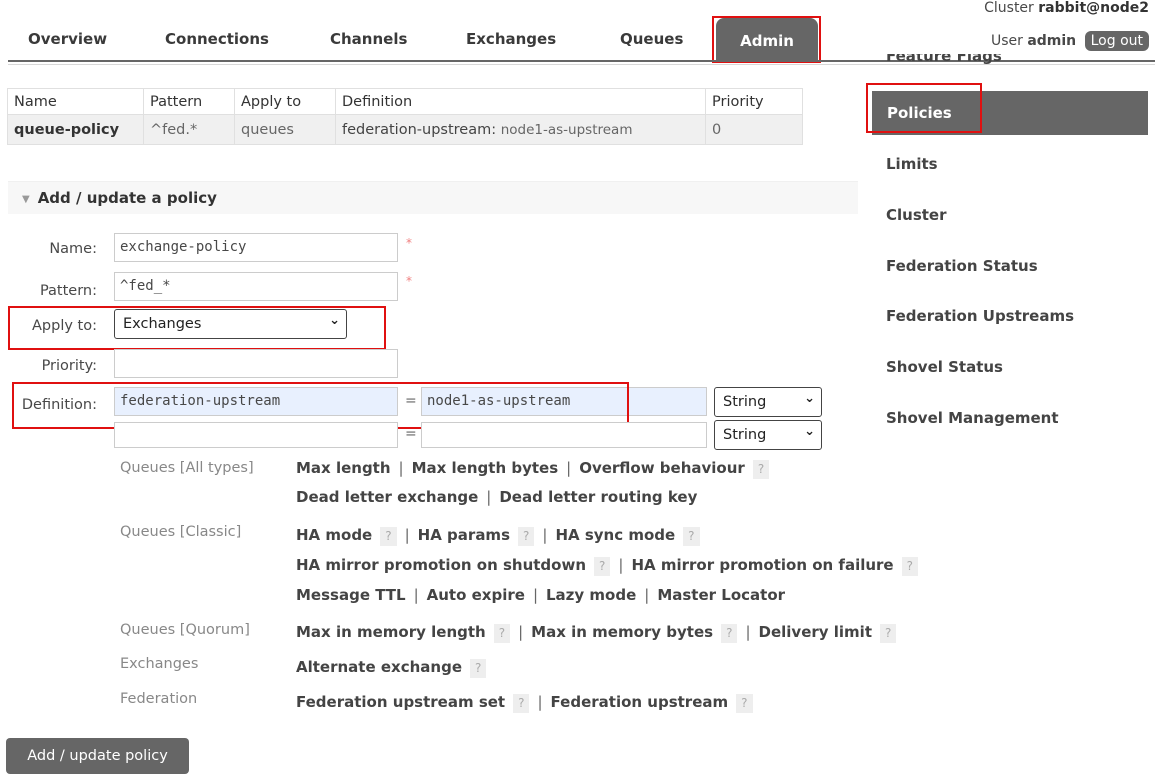 Image resolution: width=1167 pixels, height=780 pixels. Describe the element at coordinates (972, 418) in the screenshot. I see `sidebar-item-shovel-management: Shovel Management` at that location.